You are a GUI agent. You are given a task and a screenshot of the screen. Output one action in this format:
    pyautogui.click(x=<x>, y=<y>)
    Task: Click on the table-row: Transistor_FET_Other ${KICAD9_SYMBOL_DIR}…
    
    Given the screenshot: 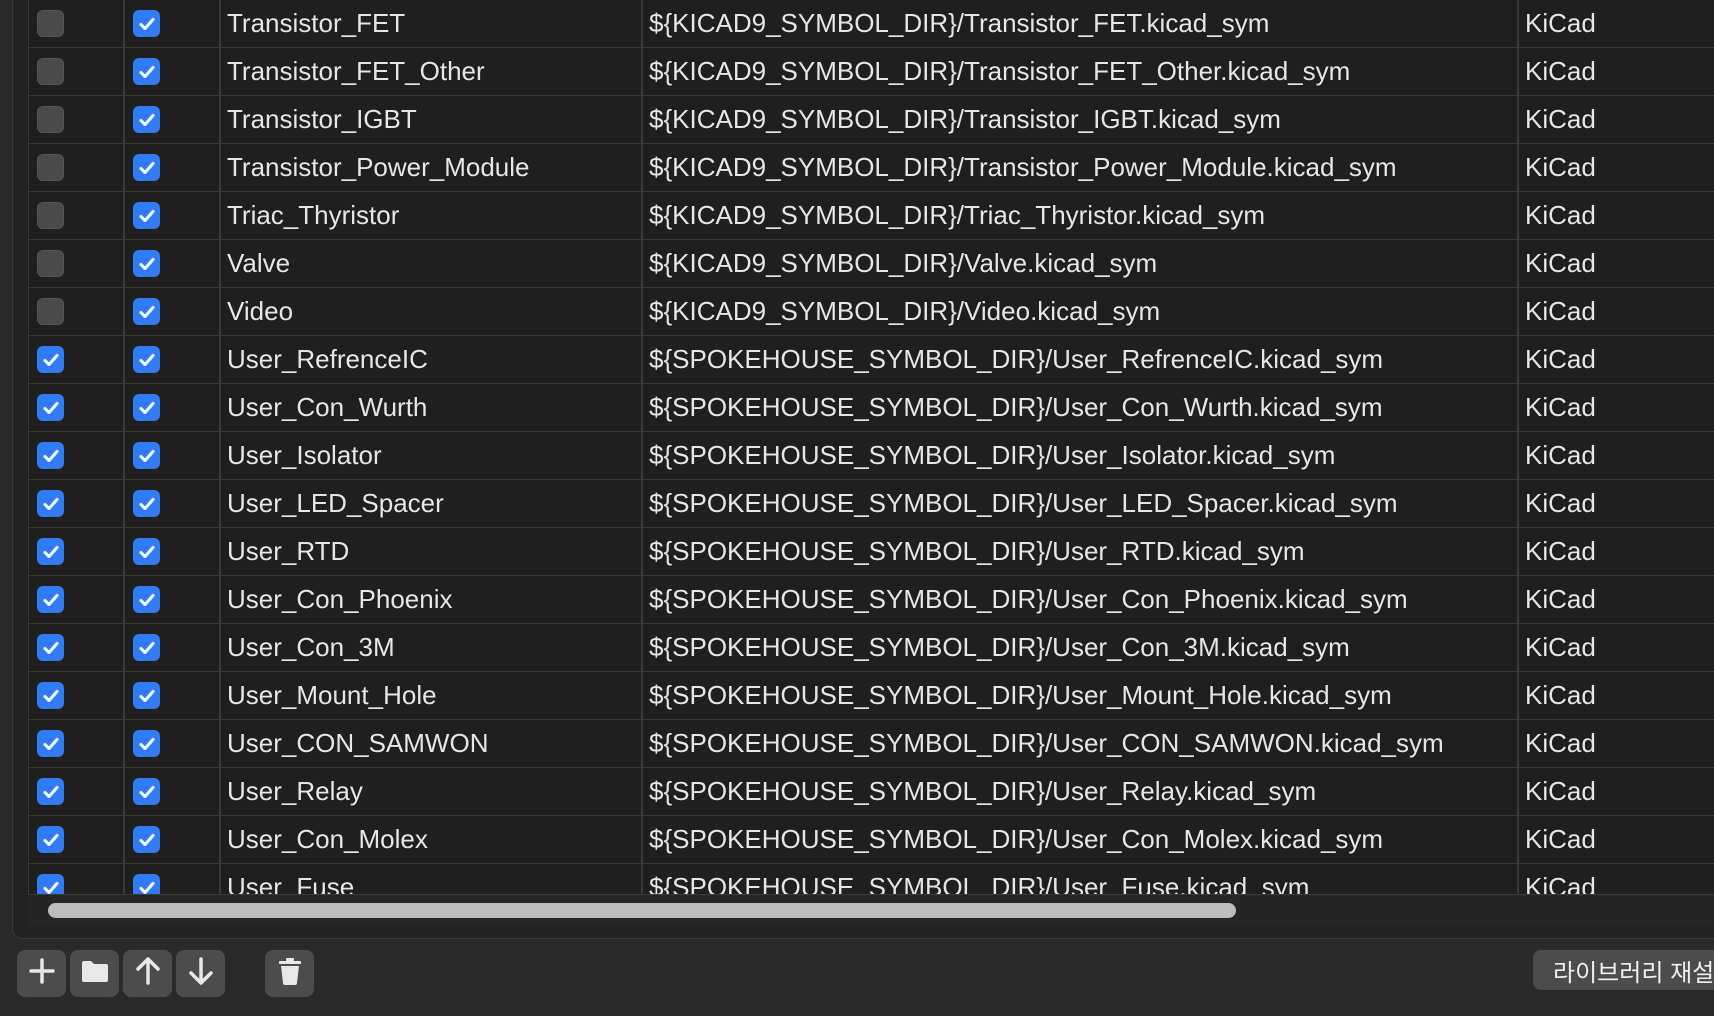 What is the action you would take?
    pyautogui.click(x=871, y=72)
    